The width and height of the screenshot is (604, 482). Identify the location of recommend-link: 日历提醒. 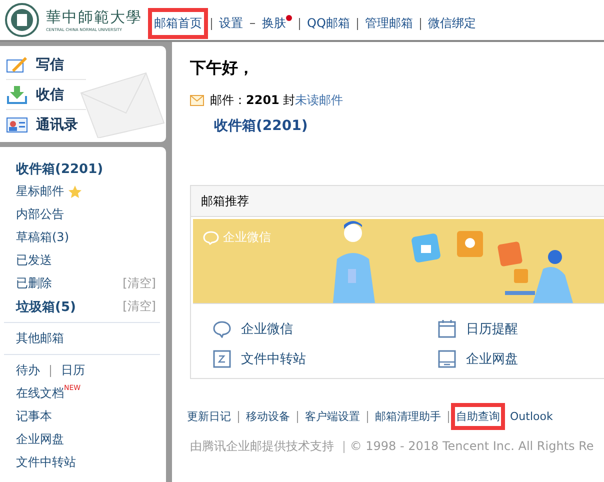
(521, 329).